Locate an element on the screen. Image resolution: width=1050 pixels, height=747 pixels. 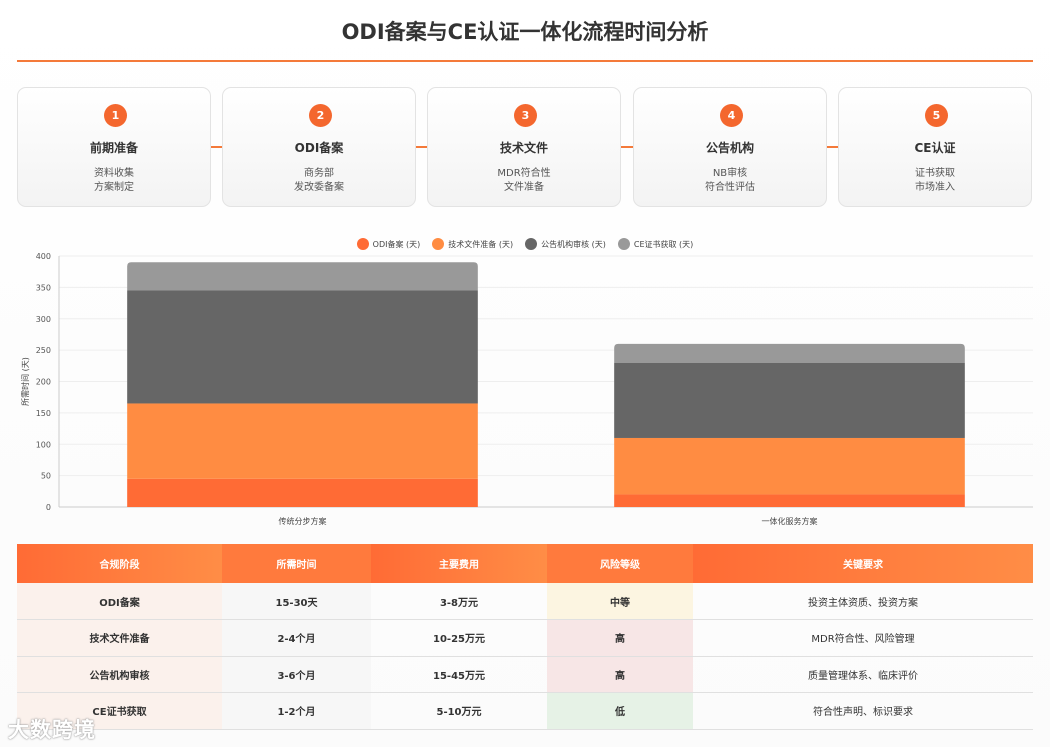
table-row: 公告机构审核 3-6个月 15-45万元 高 质量管理体系、临床评价 is located at coordinates (525, 674).